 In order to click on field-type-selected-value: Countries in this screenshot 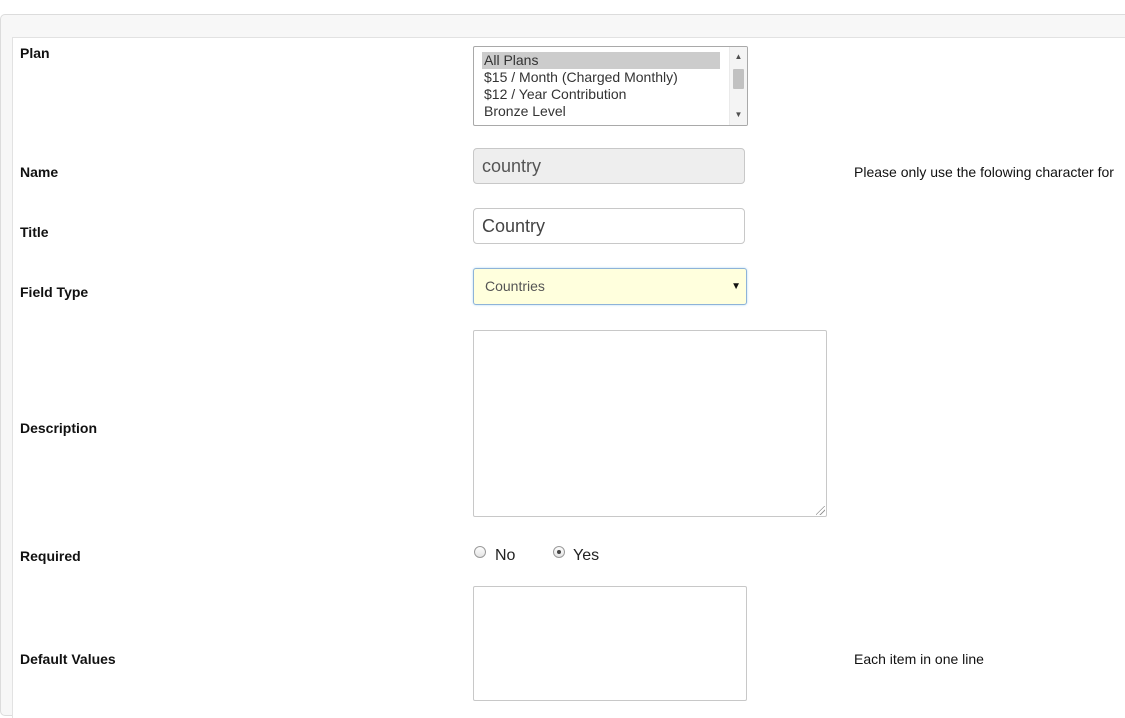, I will do `click(515, 286)`.